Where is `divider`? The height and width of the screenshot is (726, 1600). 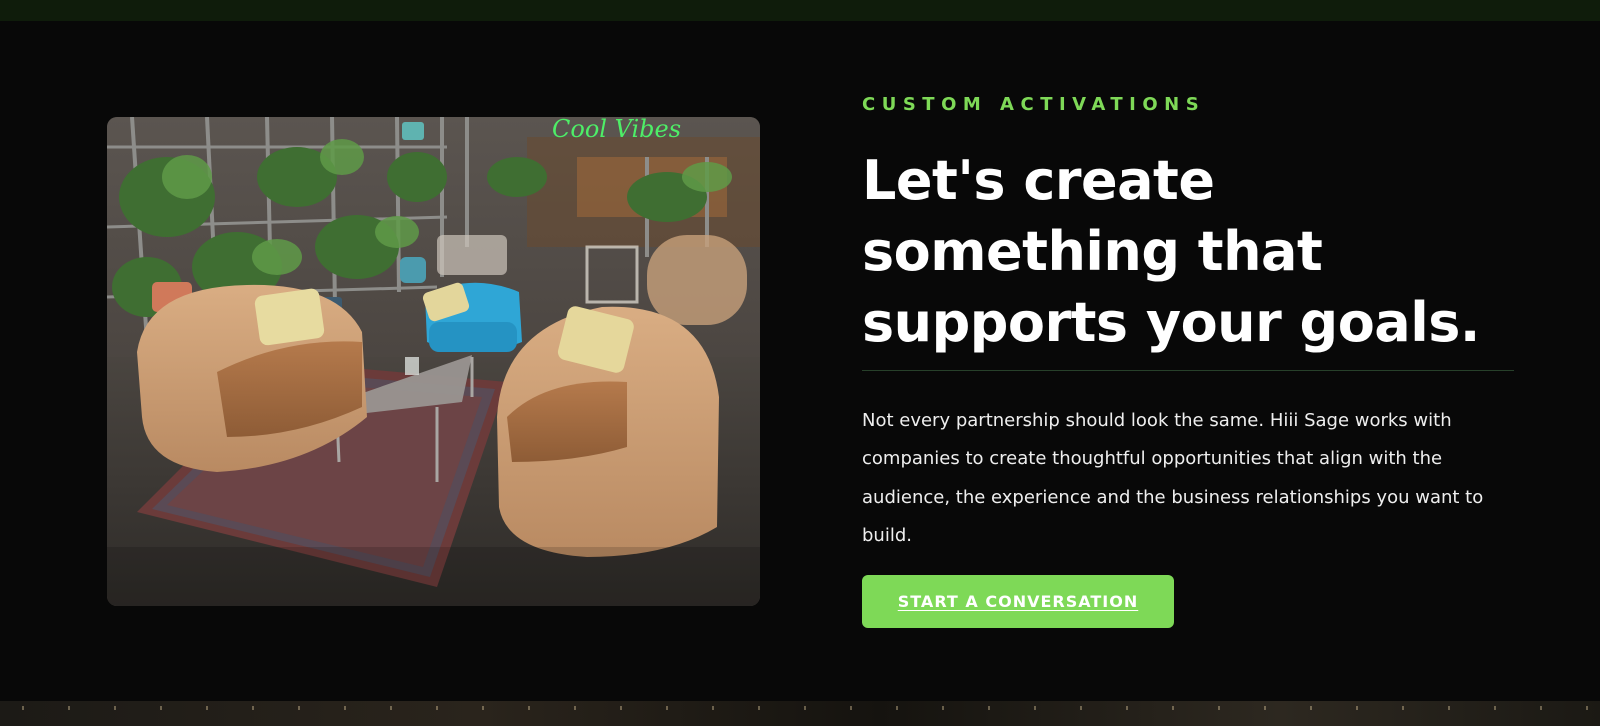
divider is located at coordinates (1188, 370).